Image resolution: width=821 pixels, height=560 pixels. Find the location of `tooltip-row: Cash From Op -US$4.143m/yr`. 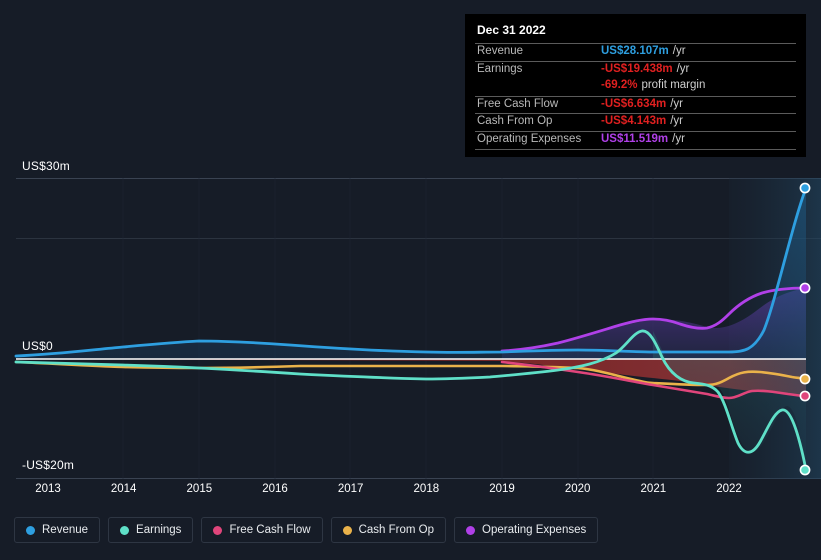

tooltip-row: Cash From Op -US$4.143m/yr is located at coordinates (635, 122).